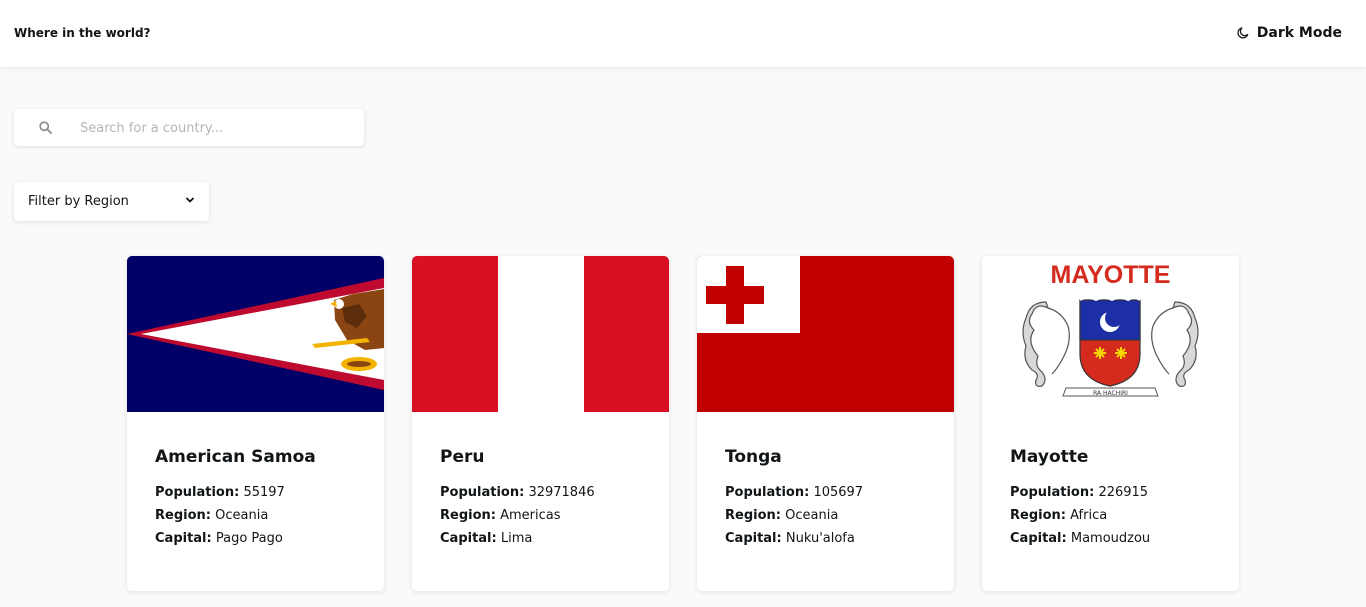 The height and width of the screenshot is (607, 1366). What do you see at coordinates (1111, 275) in the screenshot?
I see `mayotte-flag-text: MAYOTTE` at bounding box center [1111, 275].